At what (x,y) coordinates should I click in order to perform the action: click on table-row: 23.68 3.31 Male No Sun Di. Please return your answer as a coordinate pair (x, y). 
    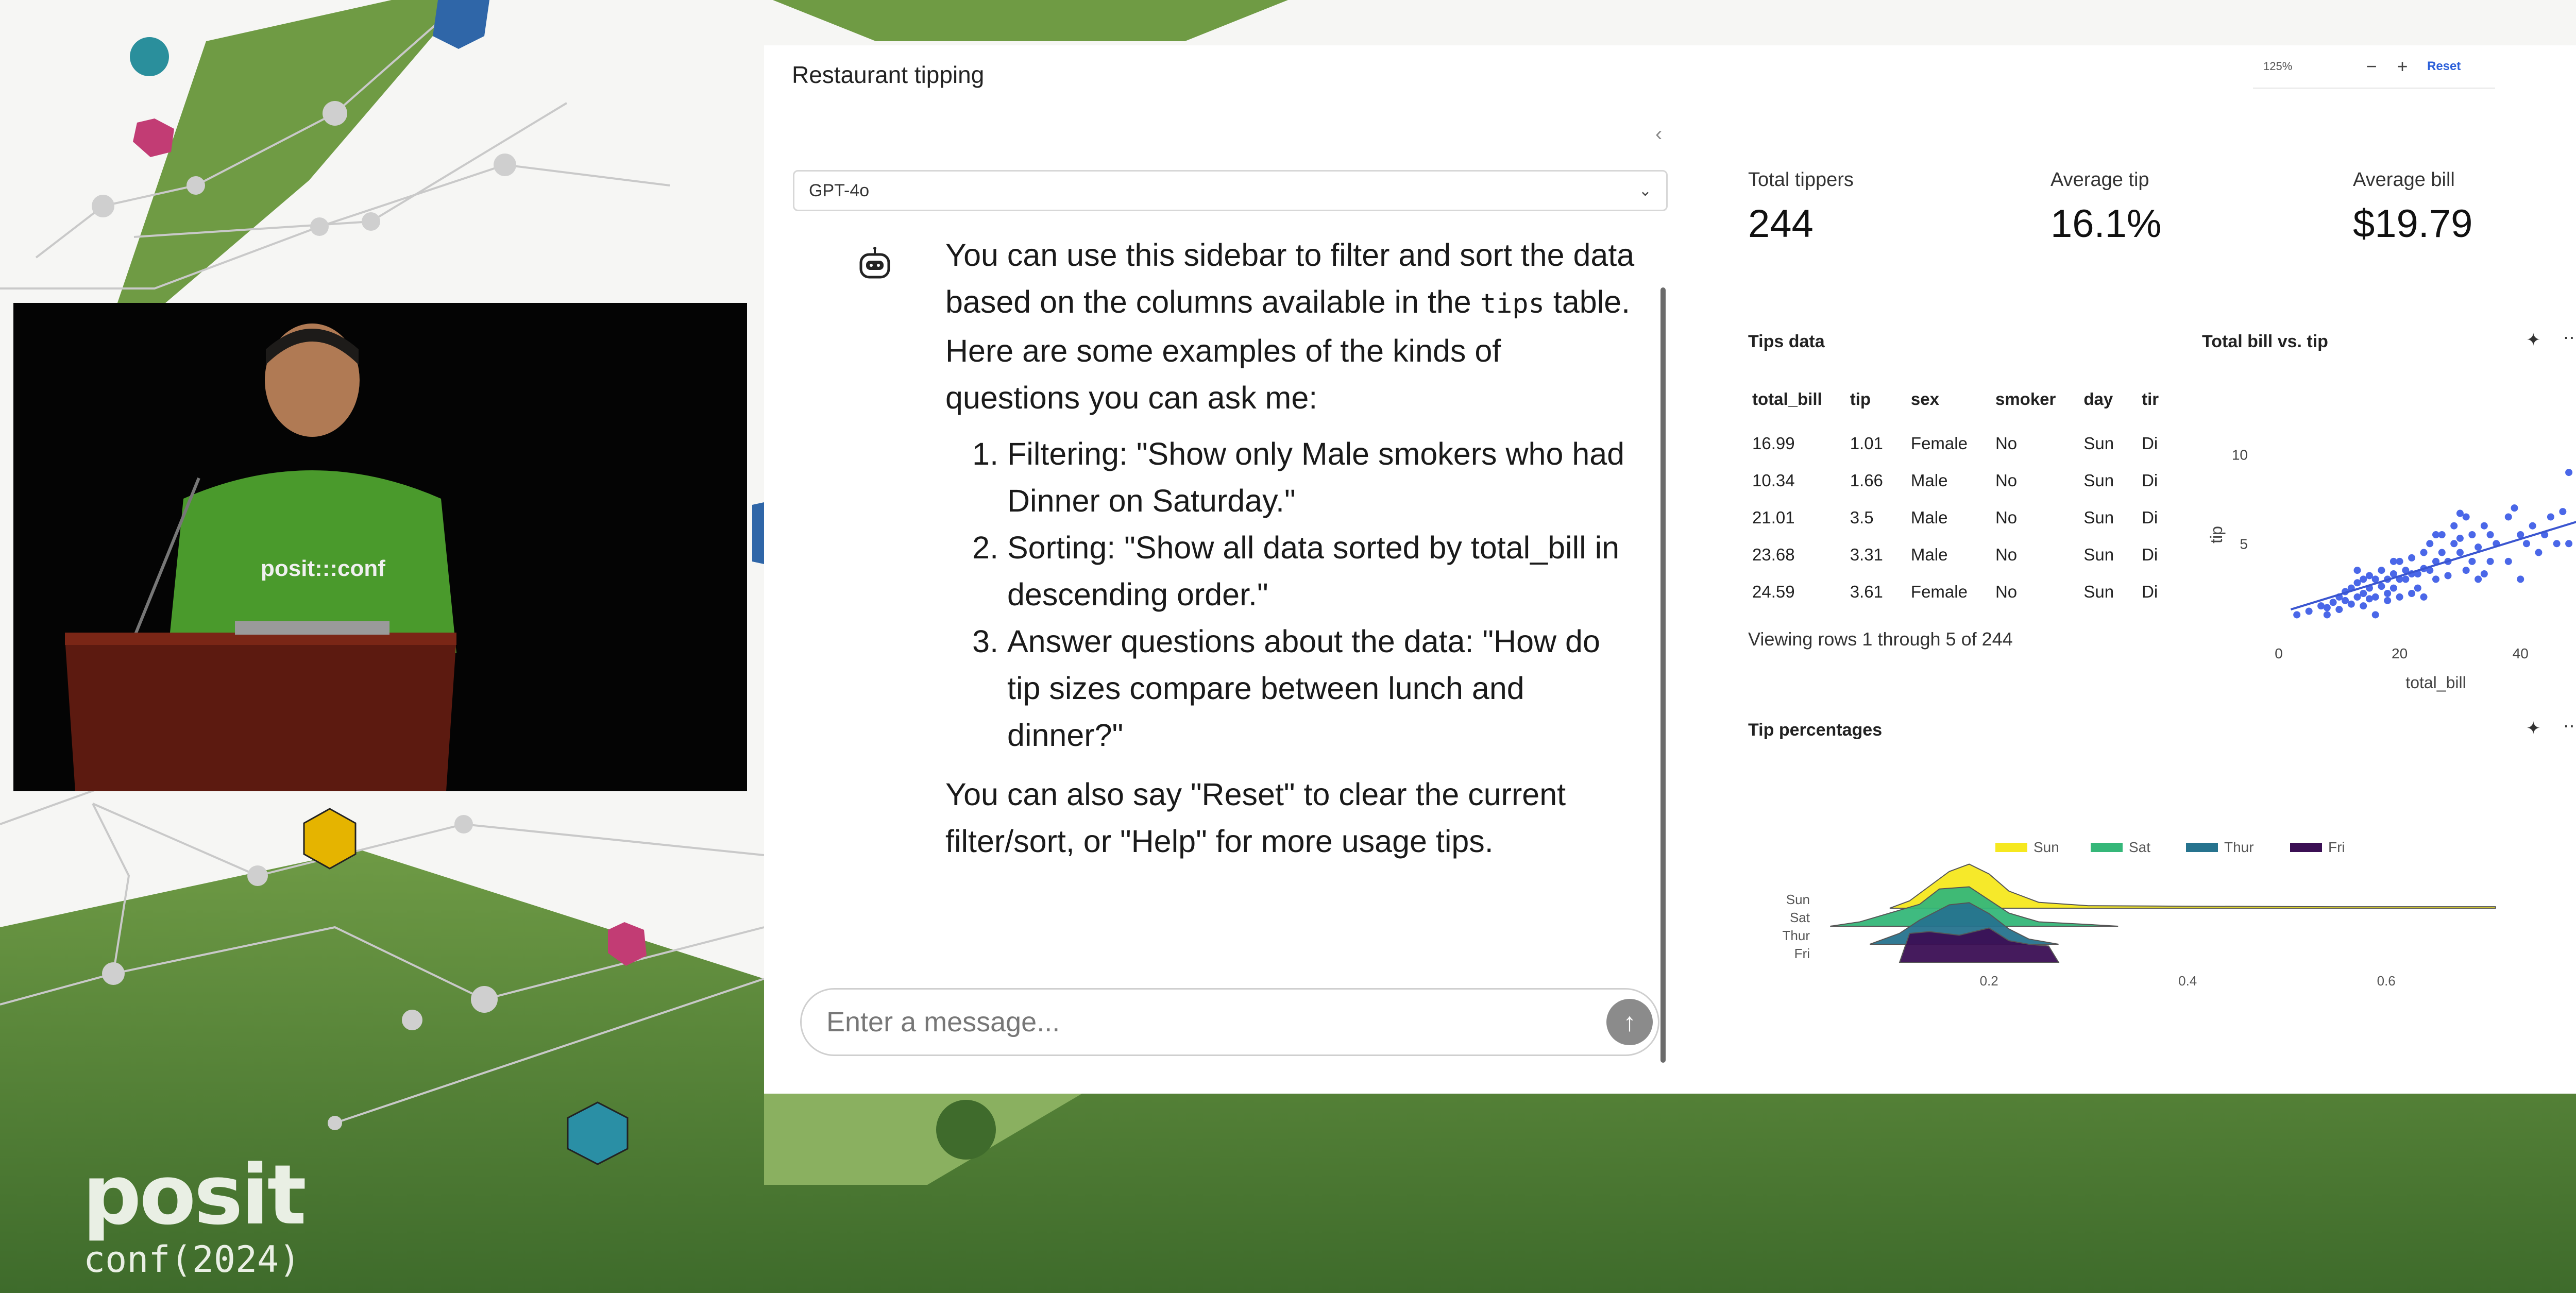
    Looking at the image, I should click on (1960, 552).